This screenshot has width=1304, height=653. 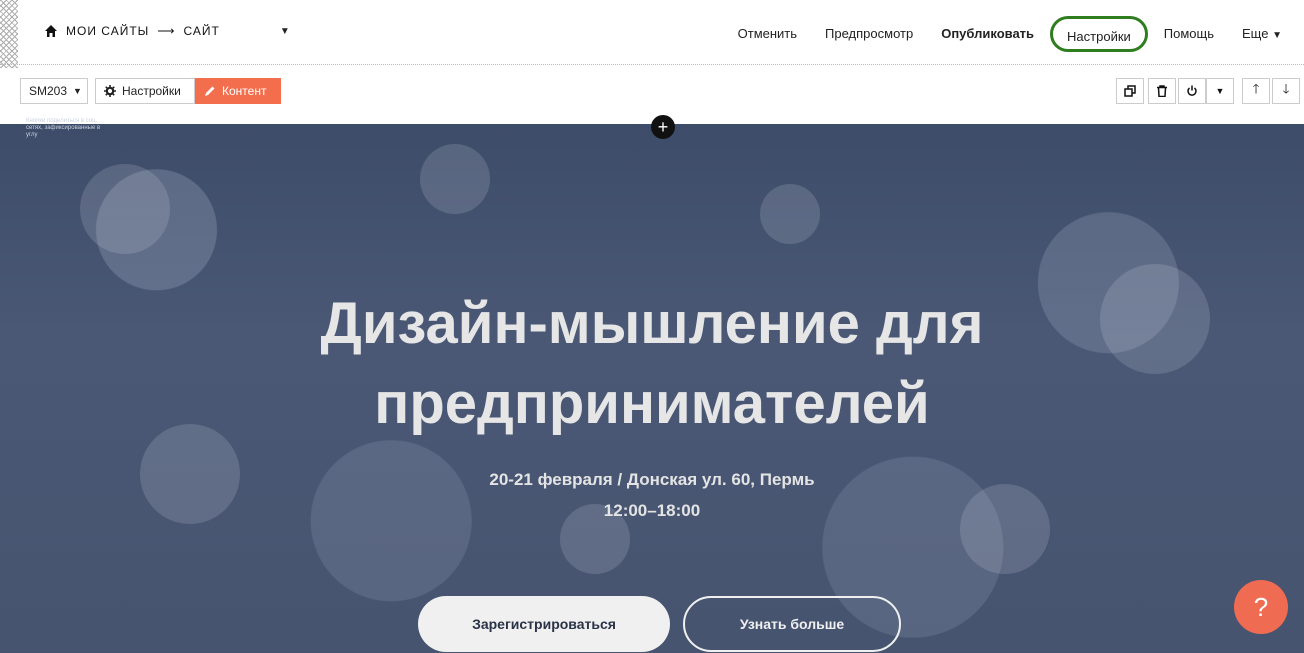 I want to click on pencil-icon, so click(x=210, y=91).